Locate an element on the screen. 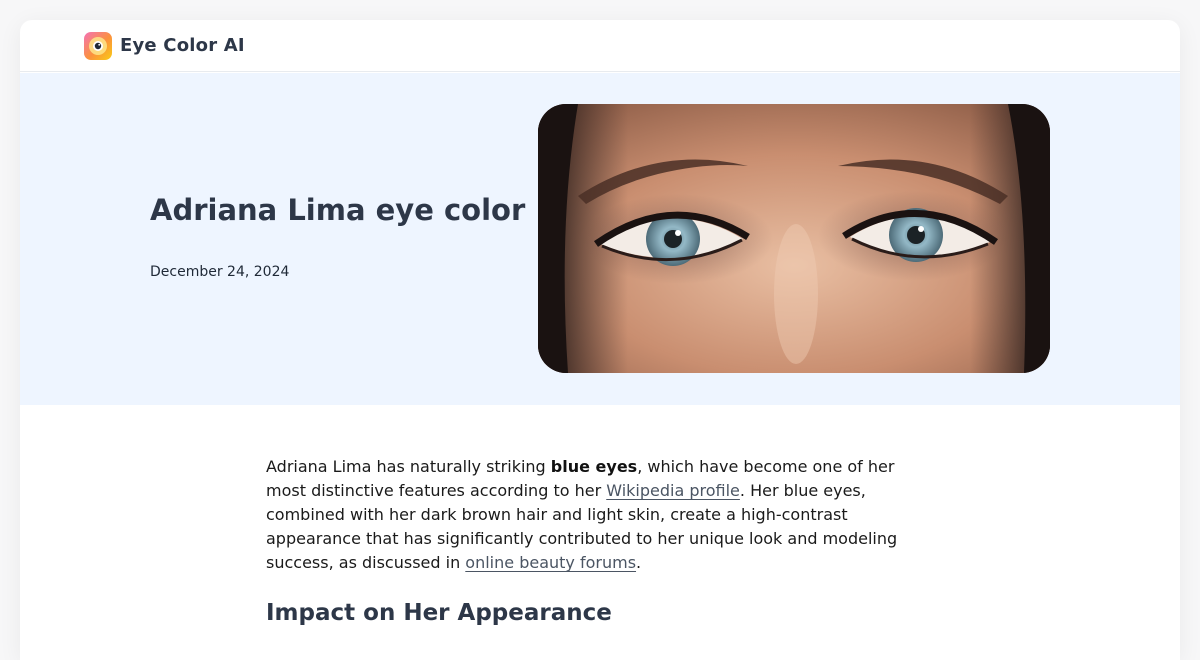  intro-bold: blue eyes is located at coordinates (594, 466).